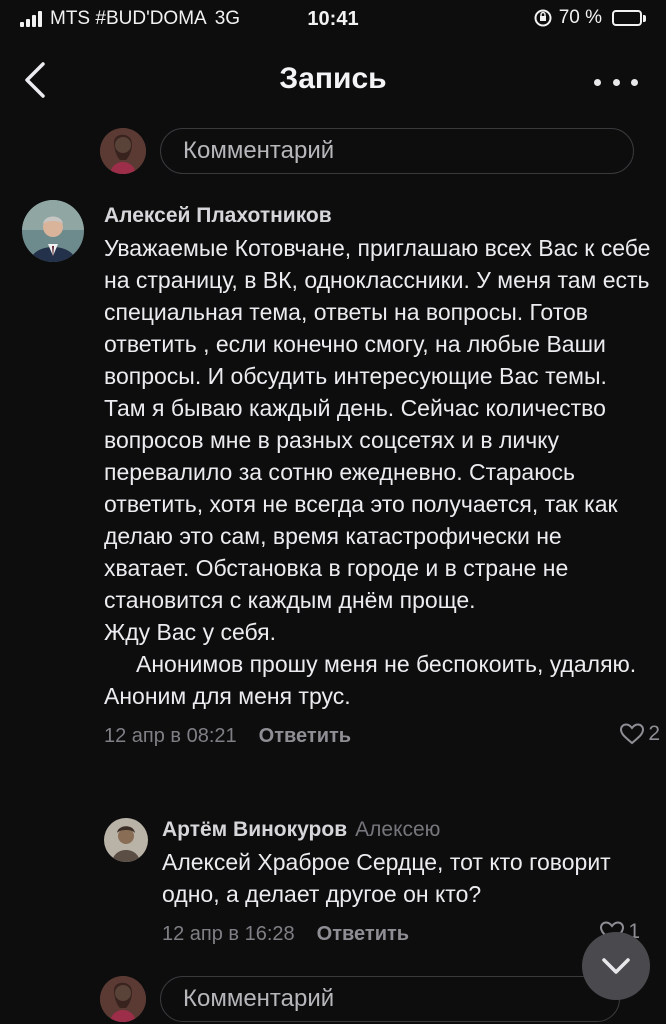  Describe the element at coordinates (654, 733) in the screenshot. I see `like-count: 2` at that location.